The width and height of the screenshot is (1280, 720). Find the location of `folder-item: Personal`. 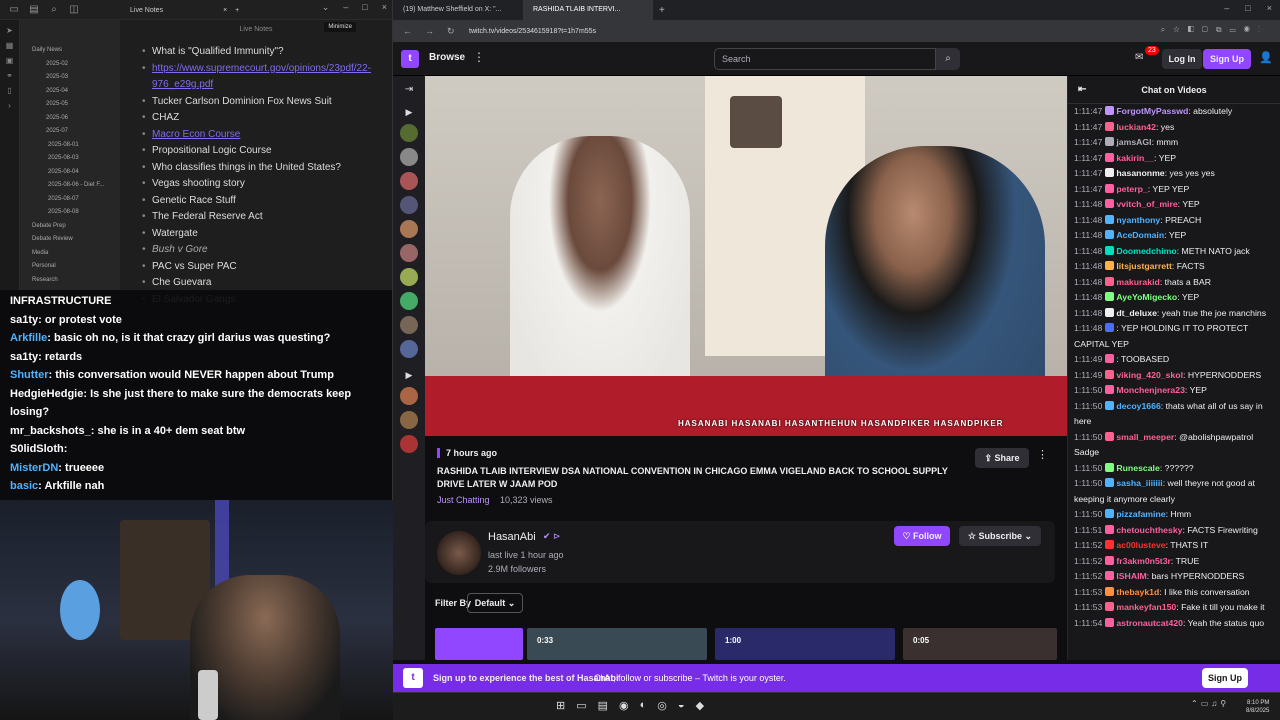

folder-item: Personal is located at coordinates (70, 267).